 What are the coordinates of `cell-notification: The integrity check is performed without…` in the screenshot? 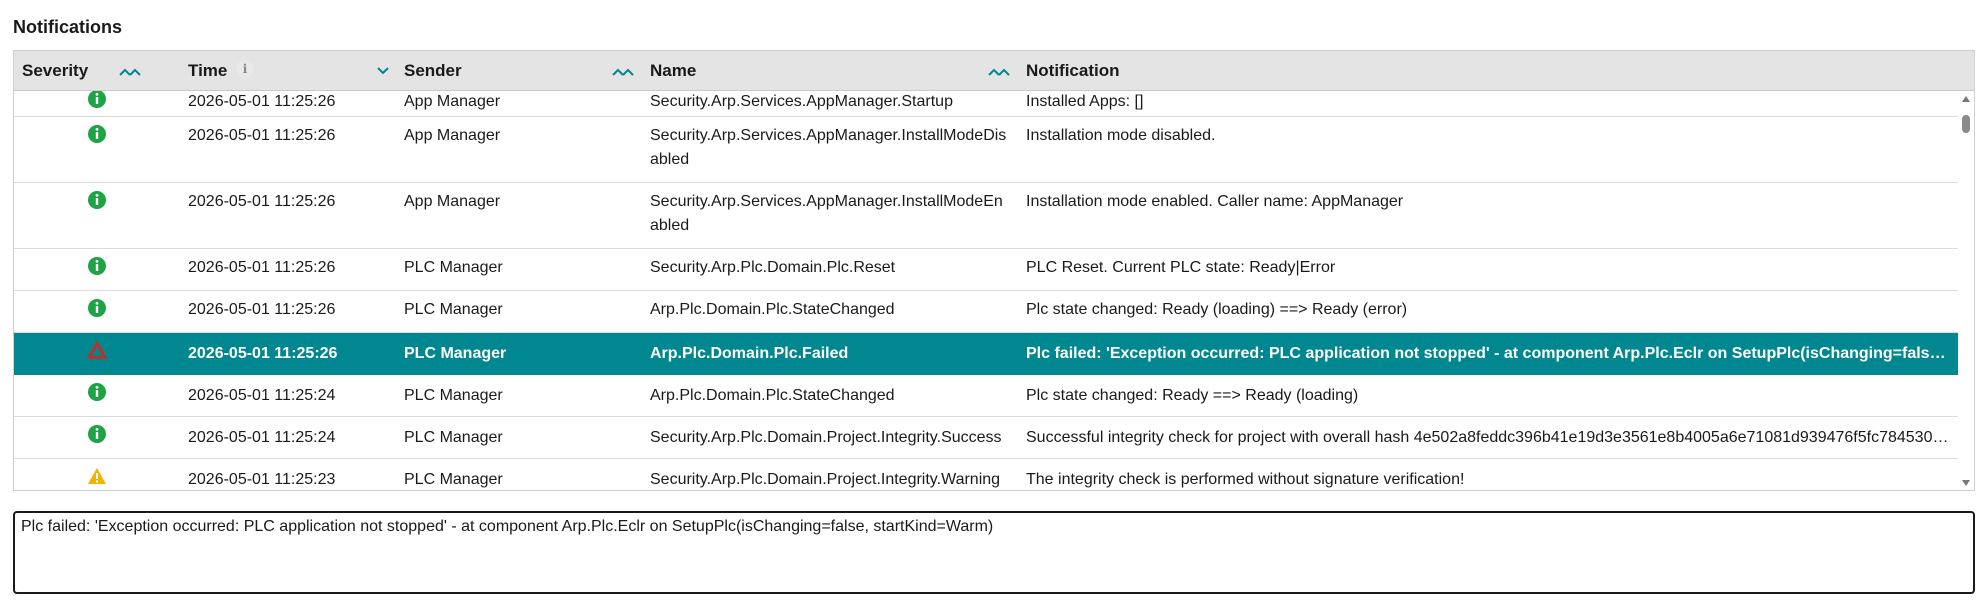 It's located at (1245, 479).